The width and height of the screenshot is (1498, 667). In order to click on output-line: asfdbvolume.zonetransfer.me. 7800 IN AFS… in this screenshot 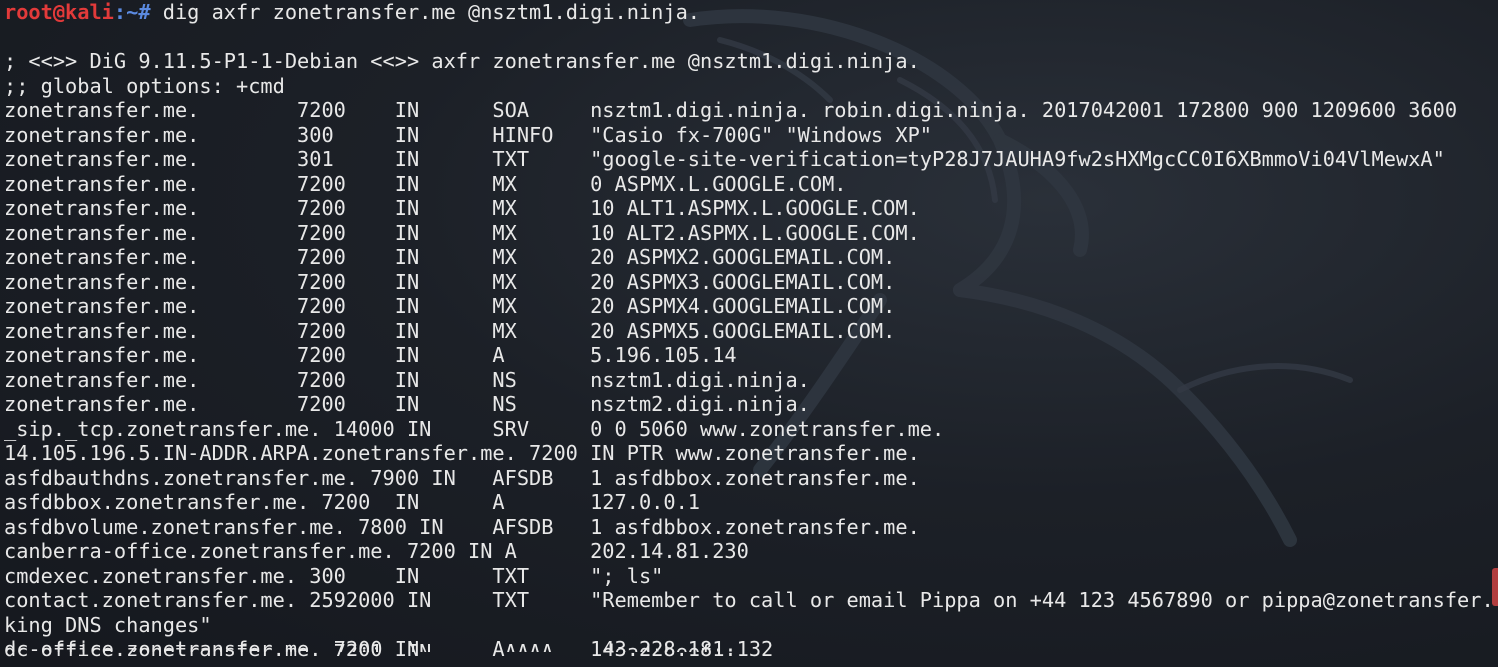, I will do `click(462, 526)`.